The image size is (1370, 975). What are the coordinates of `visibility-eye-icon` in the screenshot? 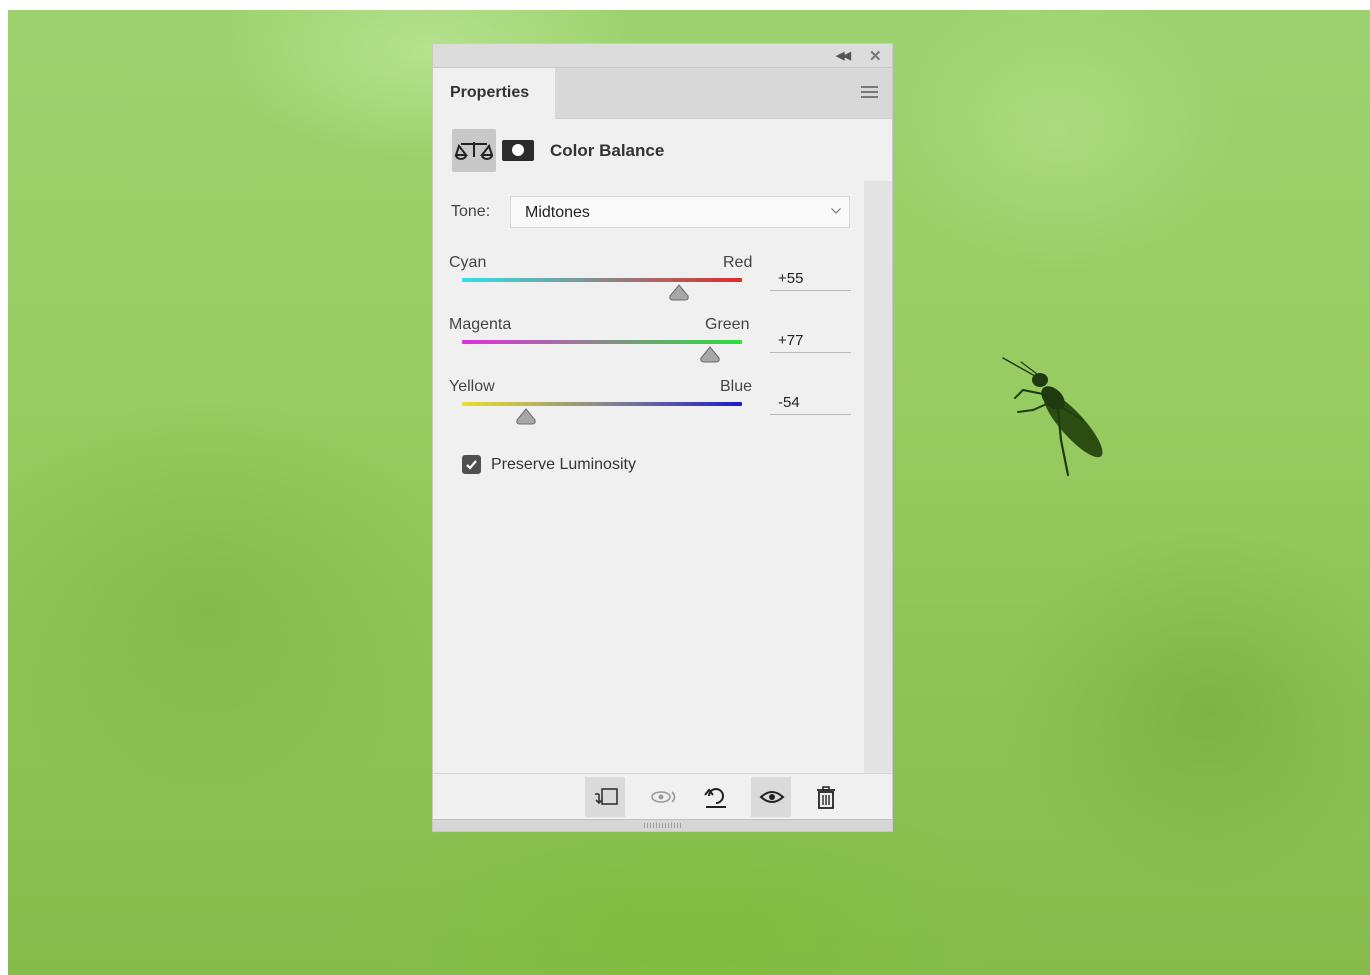 It's located at (772, 797).